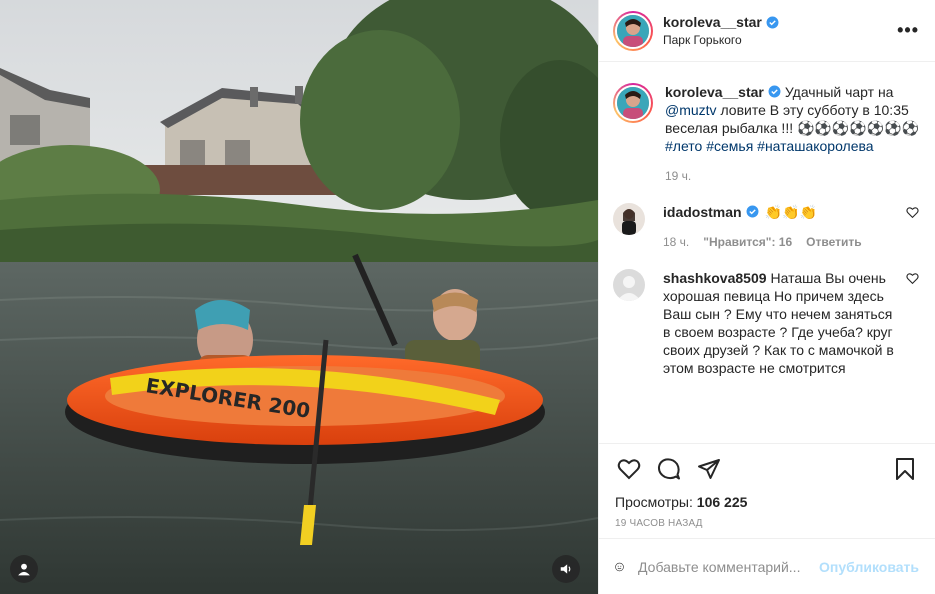  Describe the element at coordinates (869, 567) in the screenshot. I see `publish-comment-button: Опубликовать` at that location.